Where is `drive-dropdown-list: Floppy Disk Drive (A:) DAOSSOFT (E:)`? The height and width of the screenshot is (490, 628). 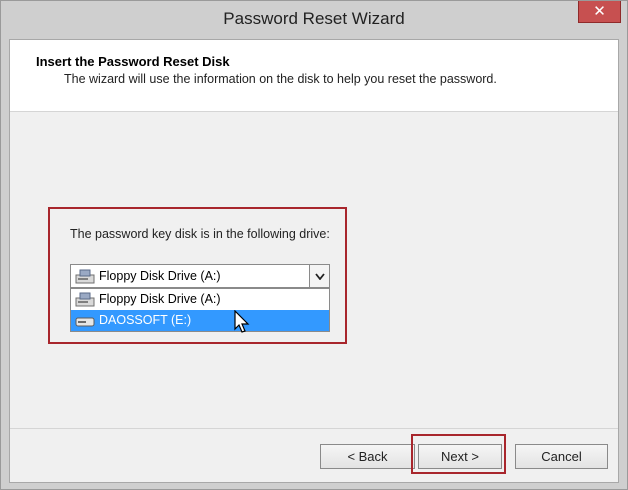
drive-dropdown-list: Floppy Disk Drive (A:) DAOSSOFT (E:) is located at coordinates (200, 310).